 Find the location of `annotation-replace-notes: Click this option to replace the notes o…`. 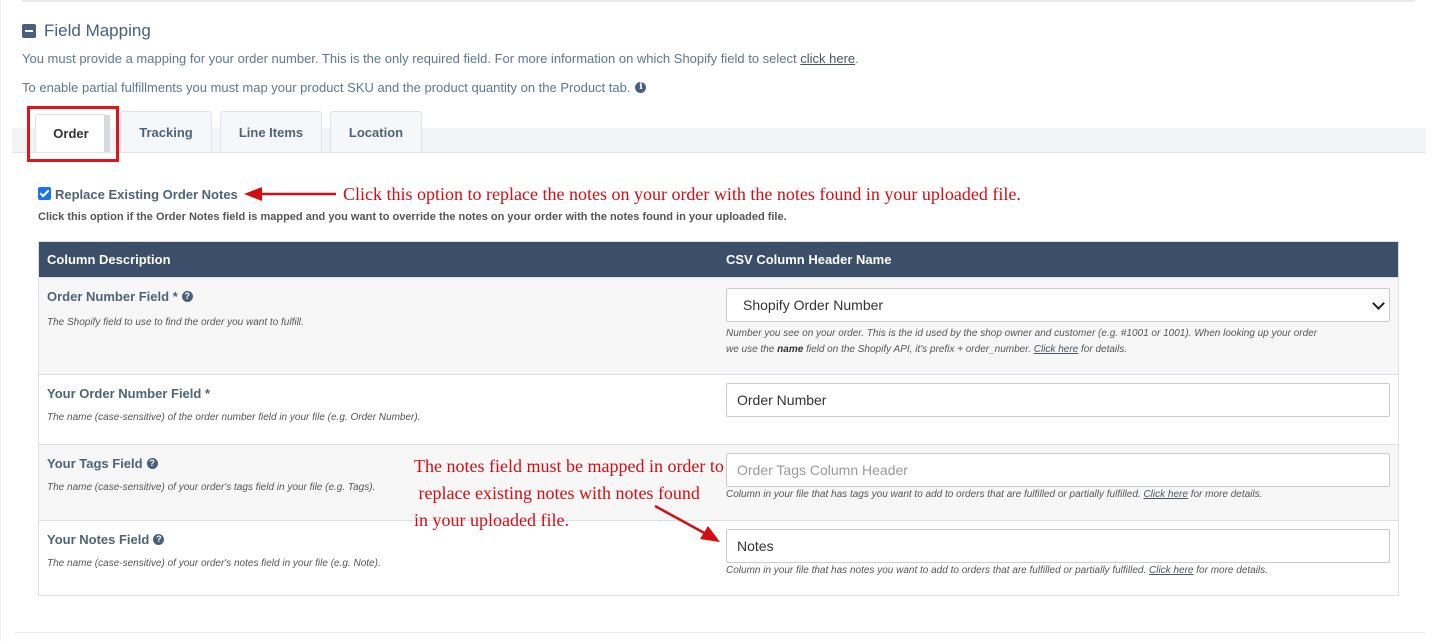

annotation-replace-notes: Click this option to replace the notes o… is located at coordinates (682, 194).